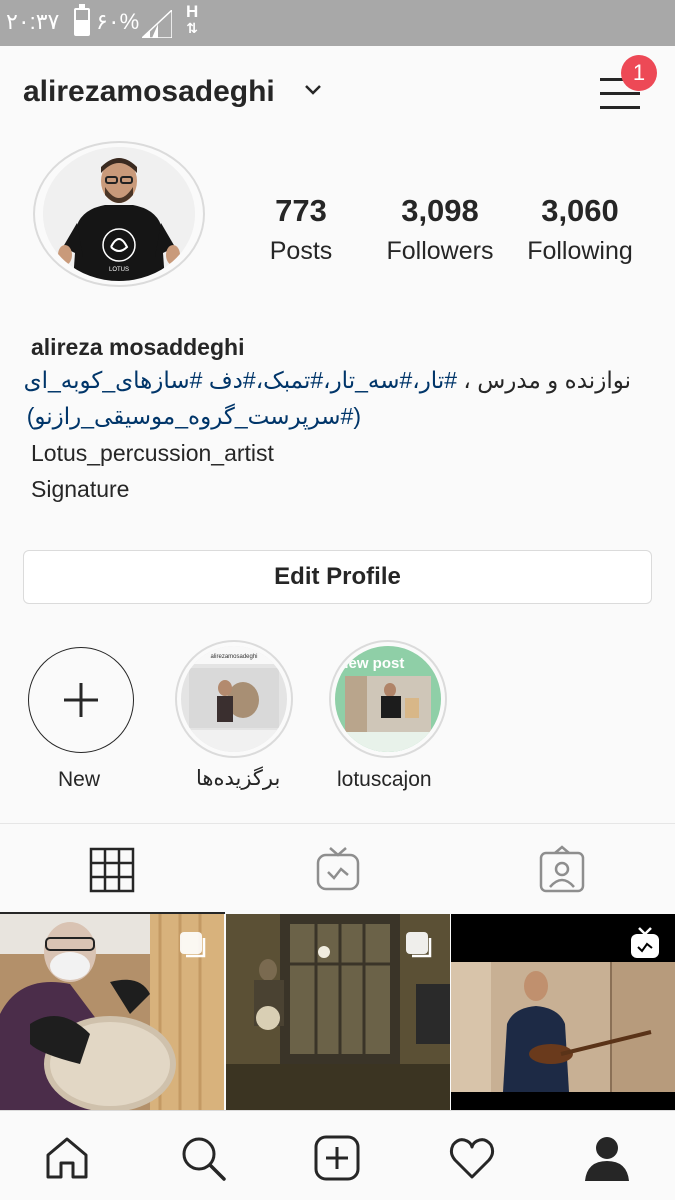  I want to click on profile-full-name: alireza mosaddeghi, so click(138, 347).